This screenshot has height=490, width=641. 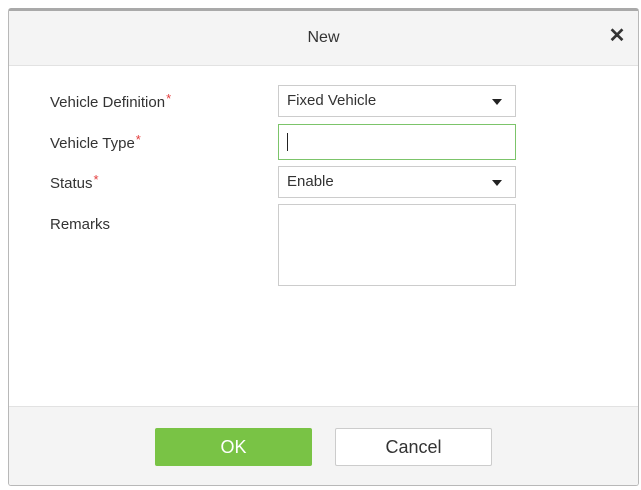 I want to click on cancel-button: Cancel, so click(x=413, y=447).